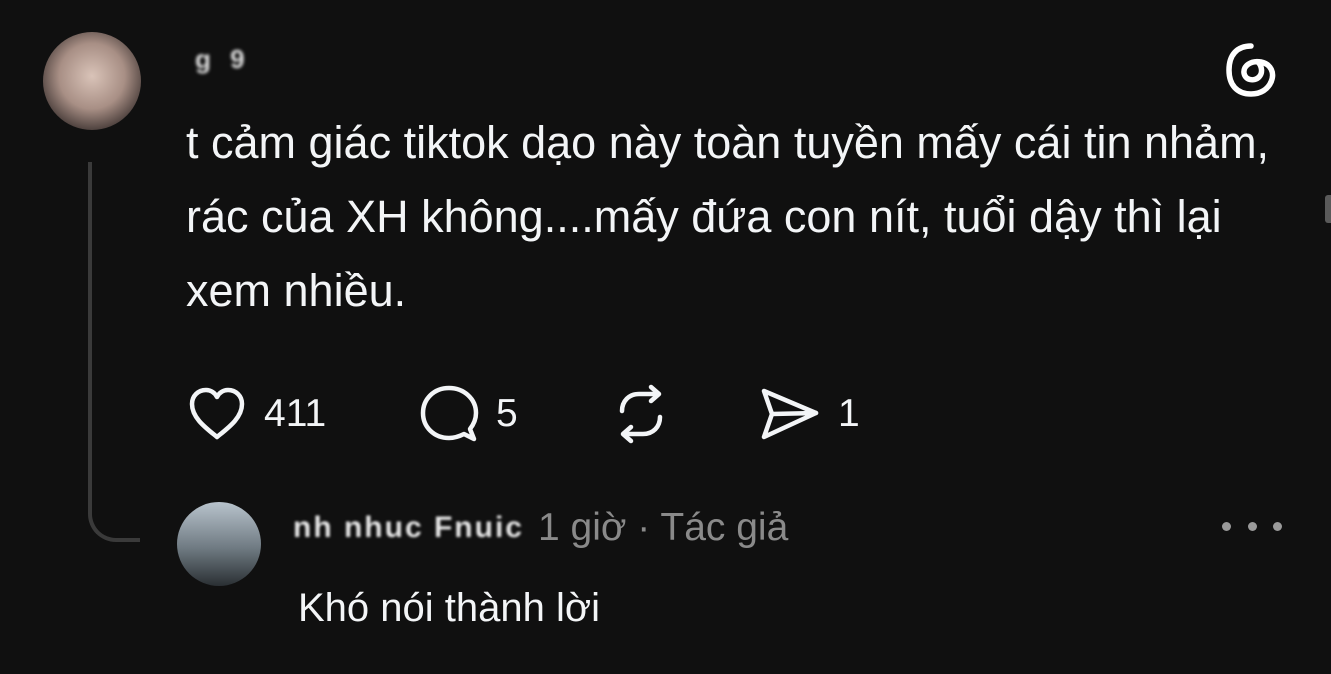 Image resolution: width=1331 pixels, height=674 pixels. I want to click on reply-timestamp-author-badge: 1 giờ · Tác giả, so click(663, 527).